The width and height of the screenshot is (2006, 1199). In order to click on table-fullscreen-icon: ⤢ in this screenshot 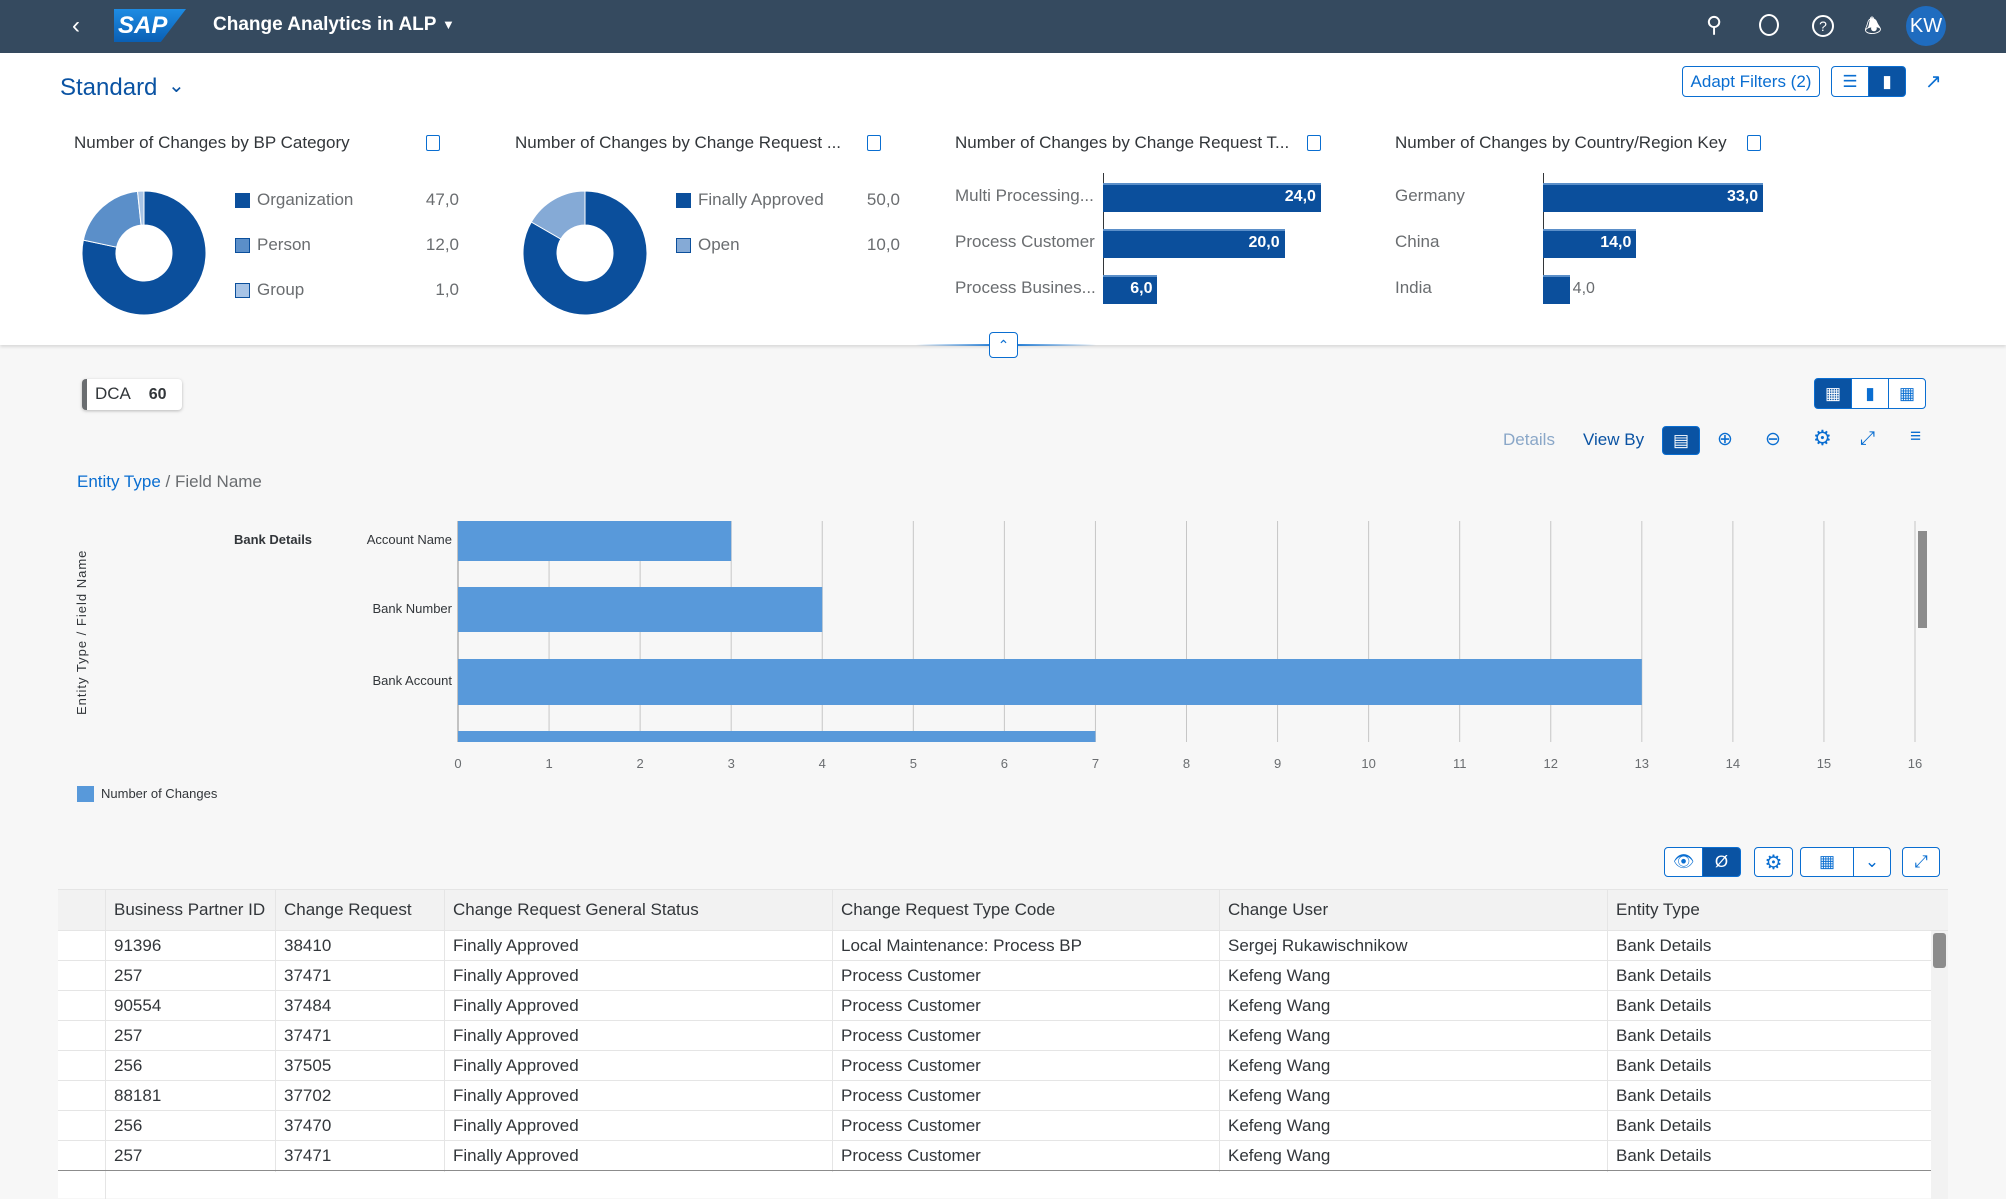, I will do `click(1921, 862)`.